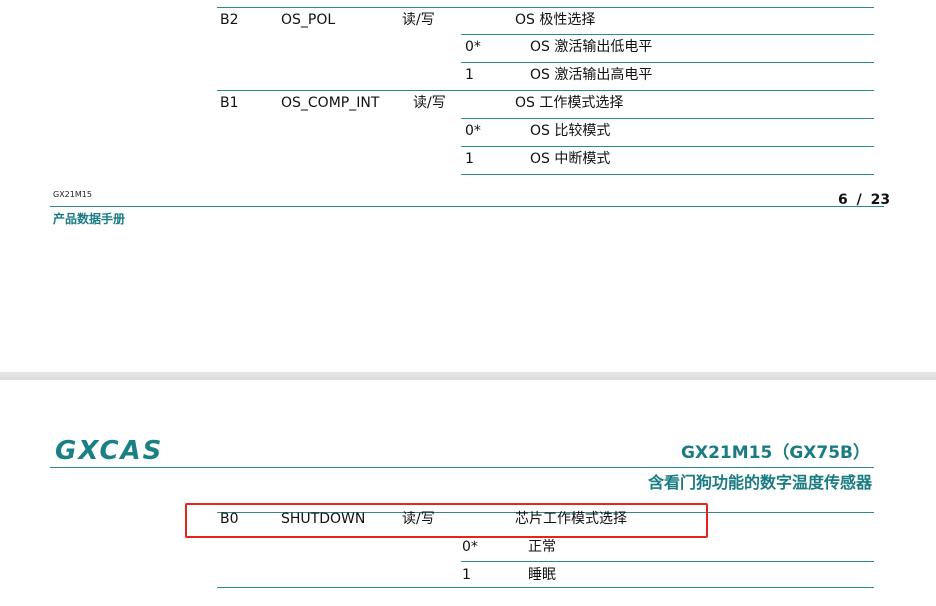  Describe the element at coordinates (330, 103) in the screenshot. I see `register-name: OS_COMP_INT` at that location.